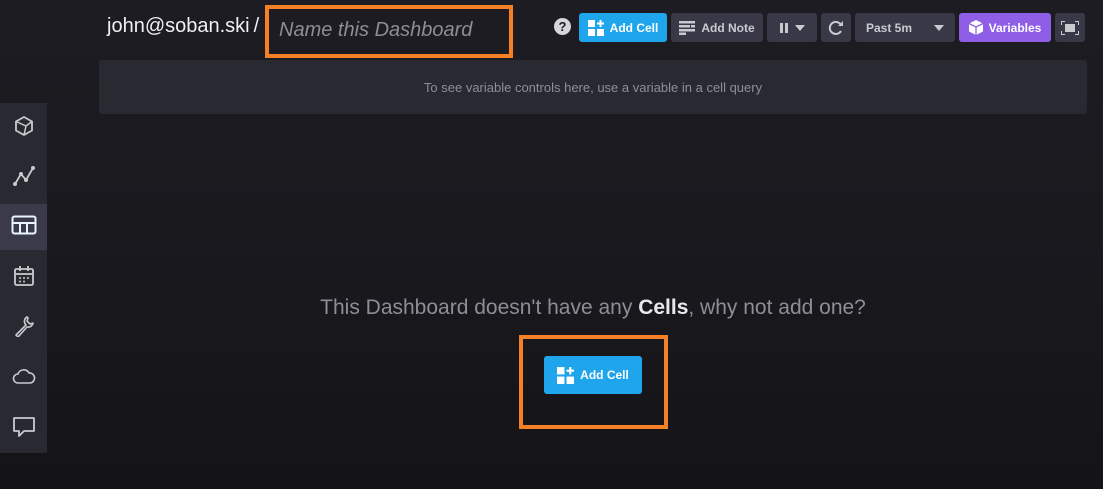 This screenshot has height=489, width=1103. What do you see at coordinates (1015, 27) in the screenshot?
I see `variables-label: Variables` at bounding box center [1015, 27].